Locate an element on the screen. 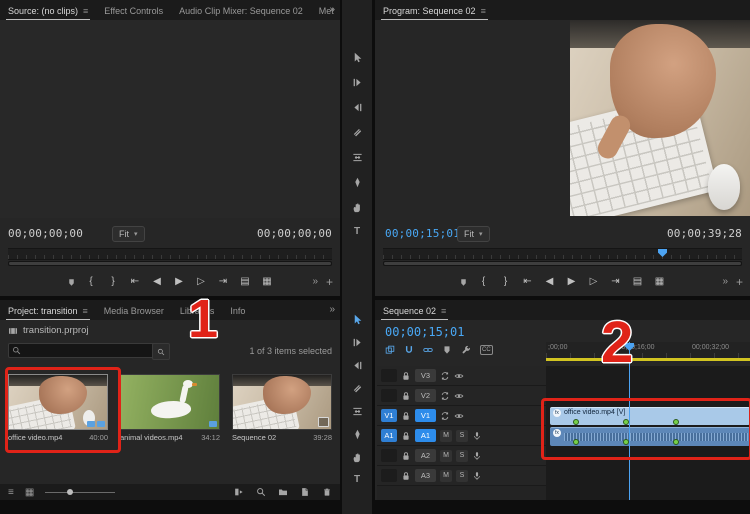 The height and width of the screenshot is (514, 750). nest-toggle-icon is located at coordinates (390, 350).